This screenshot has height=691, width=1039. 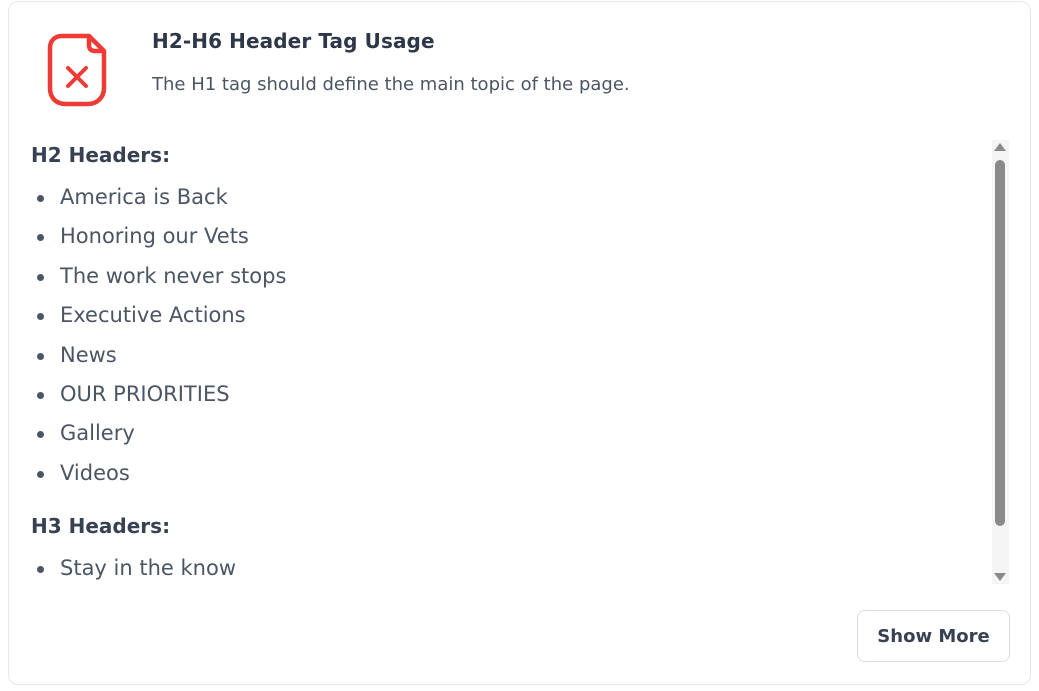 What do you see at coordinates (154, 236) in the screenshot?
I see `header-item-text: Honoring our Vets` at bounding box center [154, 236].